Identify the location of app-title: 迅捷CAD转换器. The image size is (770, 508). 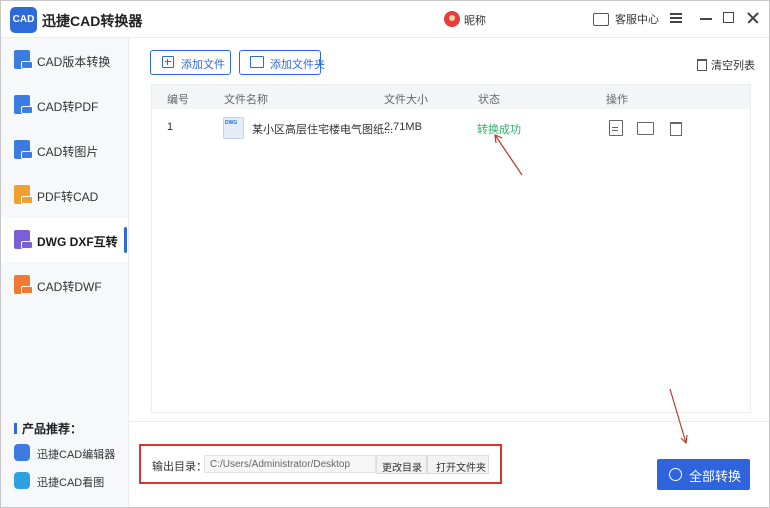
(92, 21).